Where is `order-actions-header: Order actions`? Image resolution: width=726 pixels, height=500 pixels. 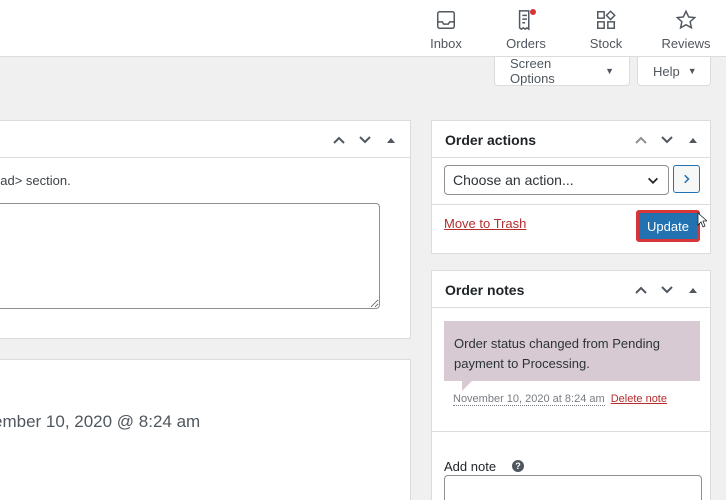 order-actions-header: Order actions is located at coordinates (571, 139).